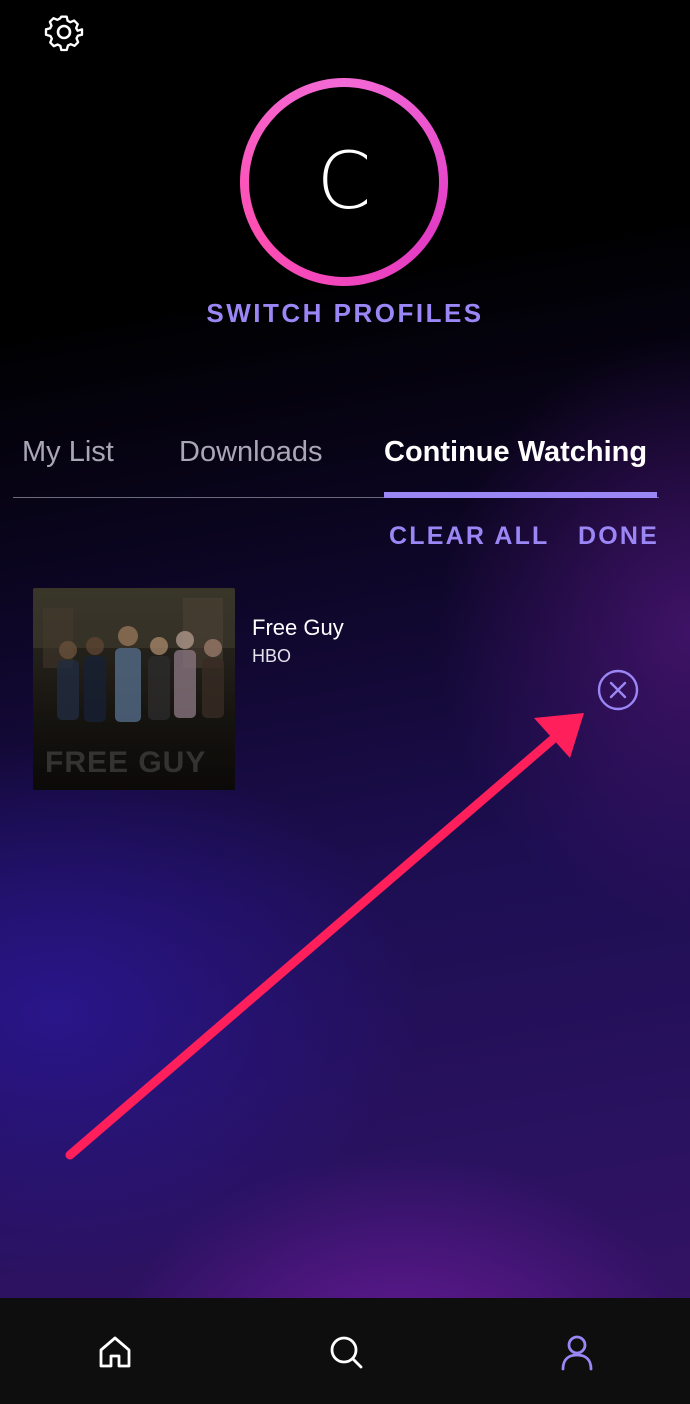 This screenshot has height=1404, width=690. I want to click on tab-downloads: Downloads, so click(250, 452).